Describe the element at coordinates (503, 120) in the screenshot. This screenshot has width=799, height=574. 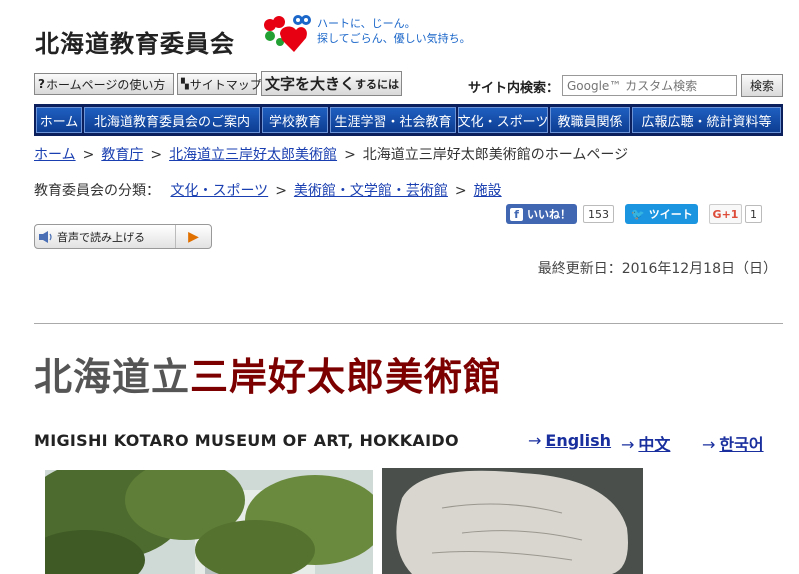
I see `nav-culture-sports: 文化・スポーツ` at that location.